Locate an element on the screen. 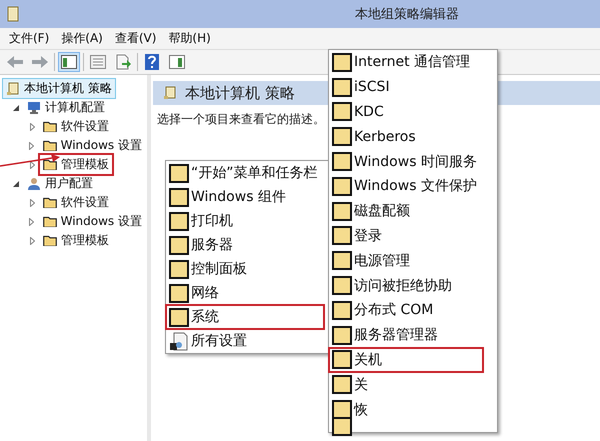 The image size is (600, 441). user-icon is located at coordinates (34, 183).